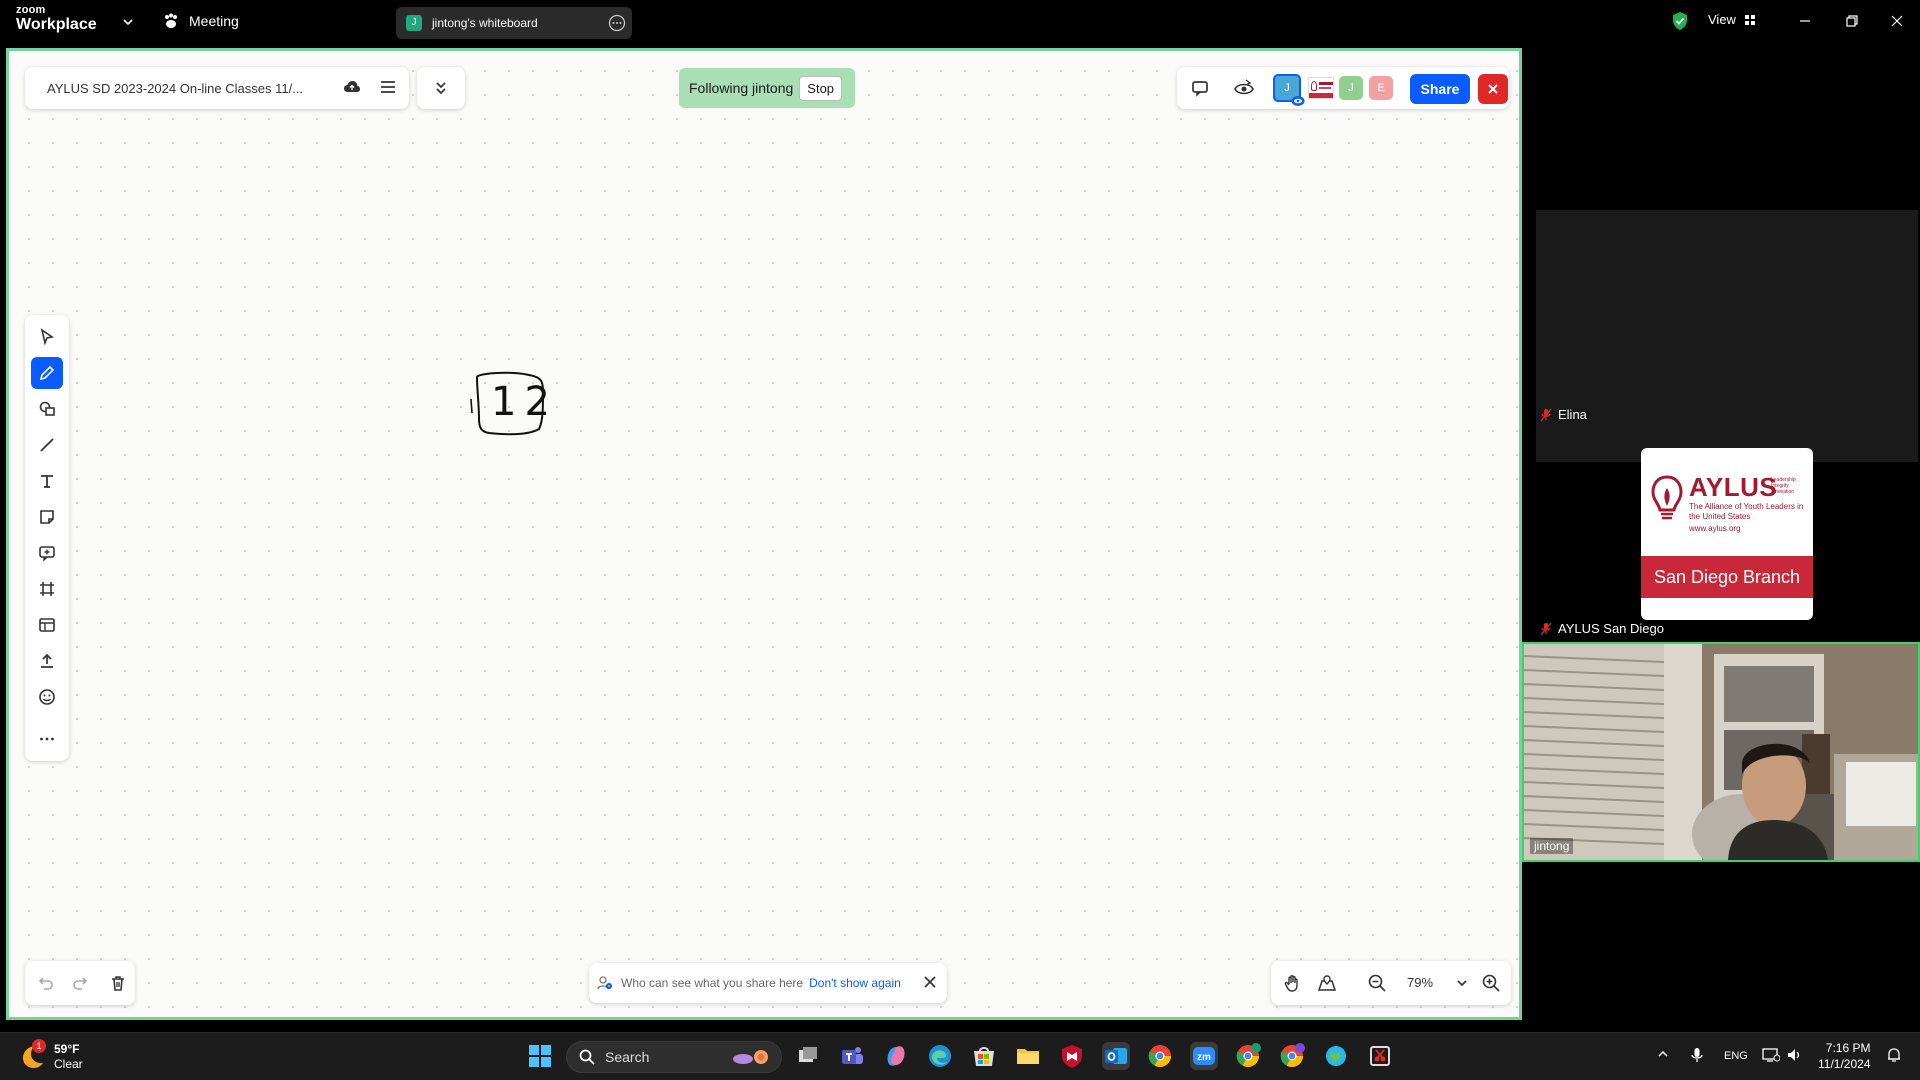 The image size is (1920, 1080). I want to click on stop-following-button: Stop, so click(821, 88).